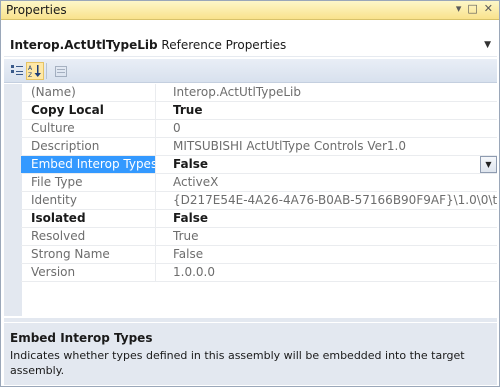  What do you see at coordinates (237, 92) in the screenshot?
I see `property-value: Interop.ActUtlTypeLib` at bounding box center [237, 92].